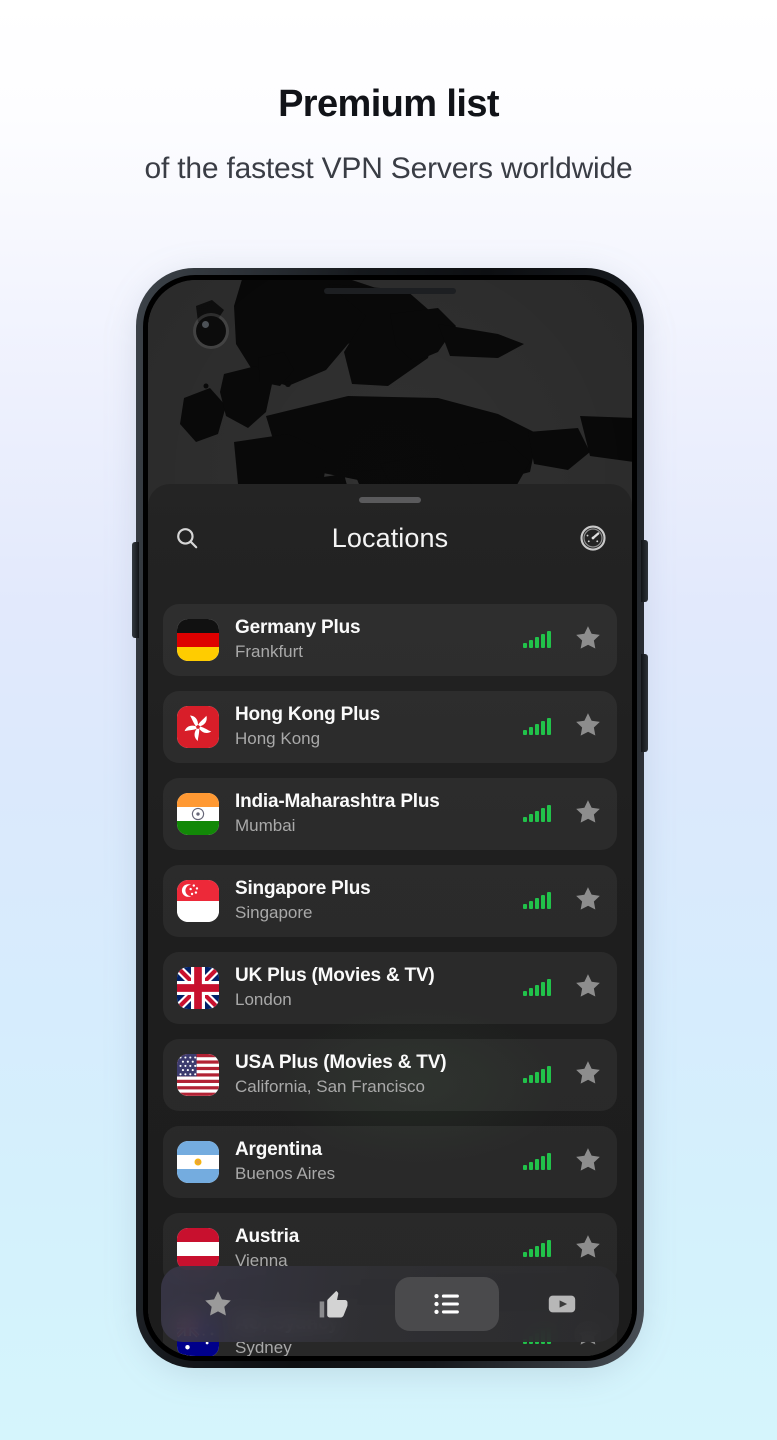  I want to click on location-text: Singapore Plus Singapore, so click(379, 900).